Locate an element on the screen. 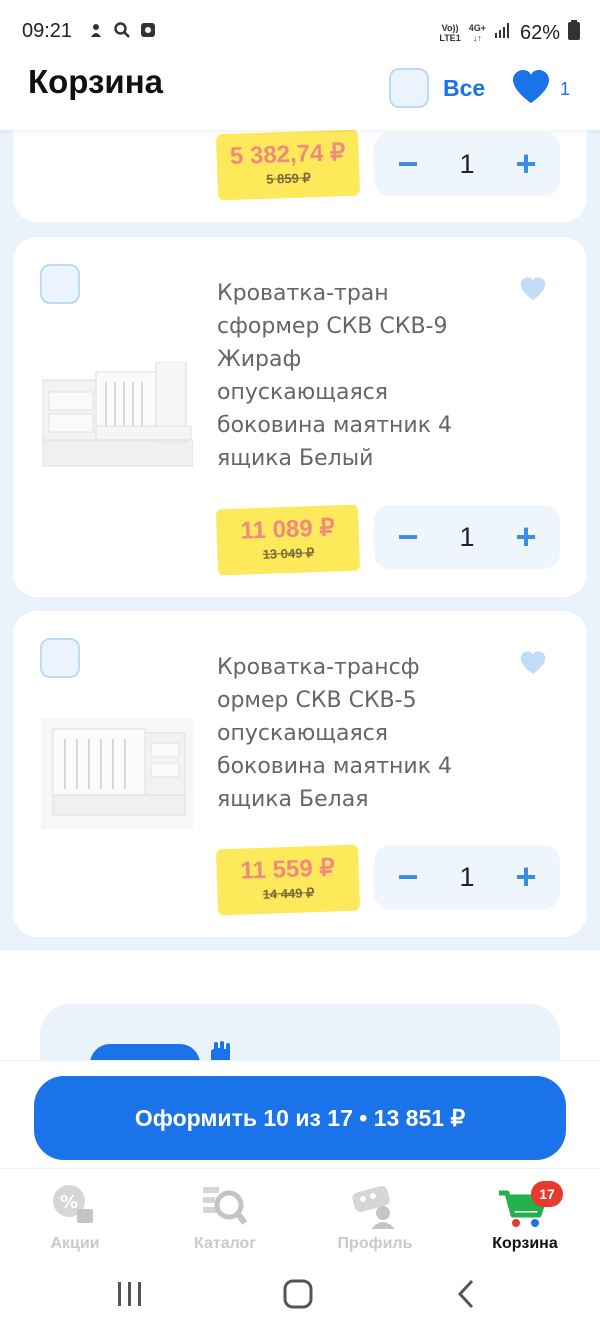 The width and height of the screenshot is (600, 1332). cart-badge: 17 is located at coordinates (547, 1194).